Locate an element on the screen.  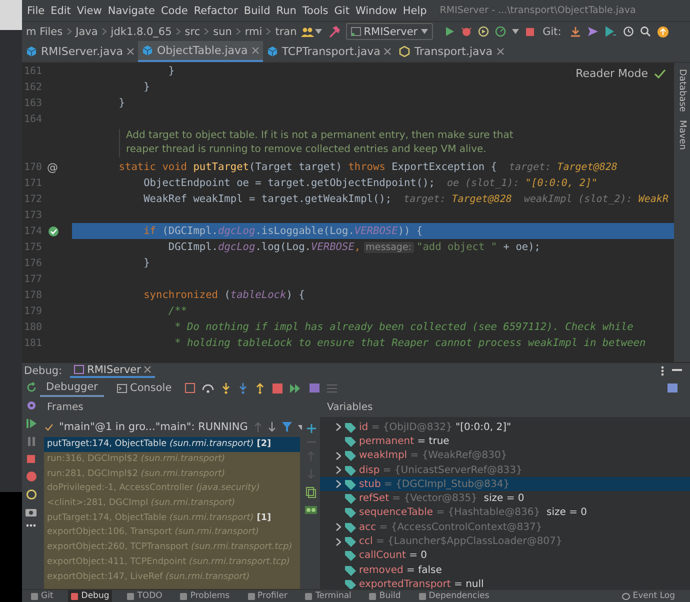
thread-selector: "main"@1 in gro..."main": RUNNING is located at coordinates (171, 427).